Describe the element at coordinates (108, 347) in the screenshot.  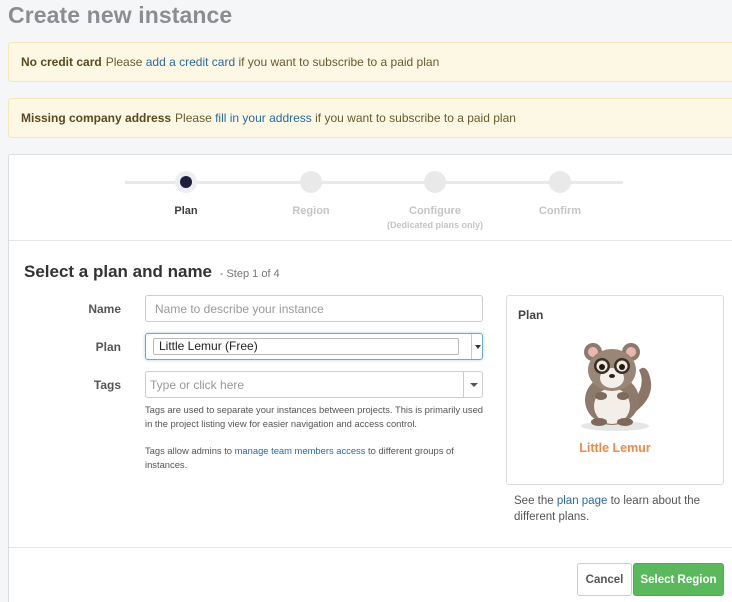
I see `plan-label: Plan` at that location.